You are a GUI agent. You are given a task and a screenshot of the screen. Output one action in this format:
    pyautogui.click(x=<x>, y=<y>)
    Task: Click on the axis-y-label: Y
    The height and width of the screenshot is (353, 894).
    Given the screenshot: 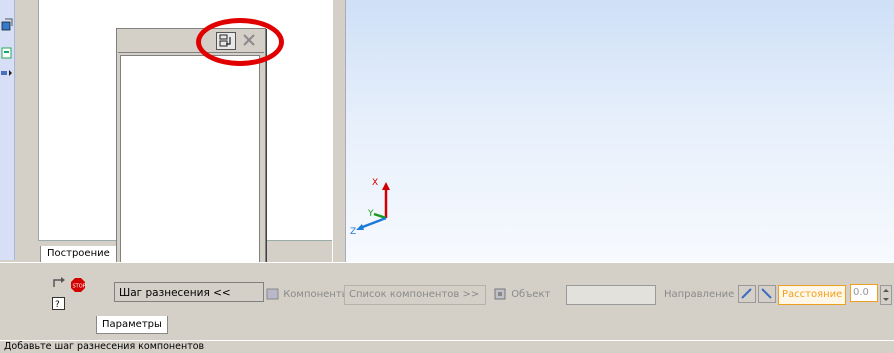 What is the action you would take?
    pyautogui.click(x=370, y=214)
    